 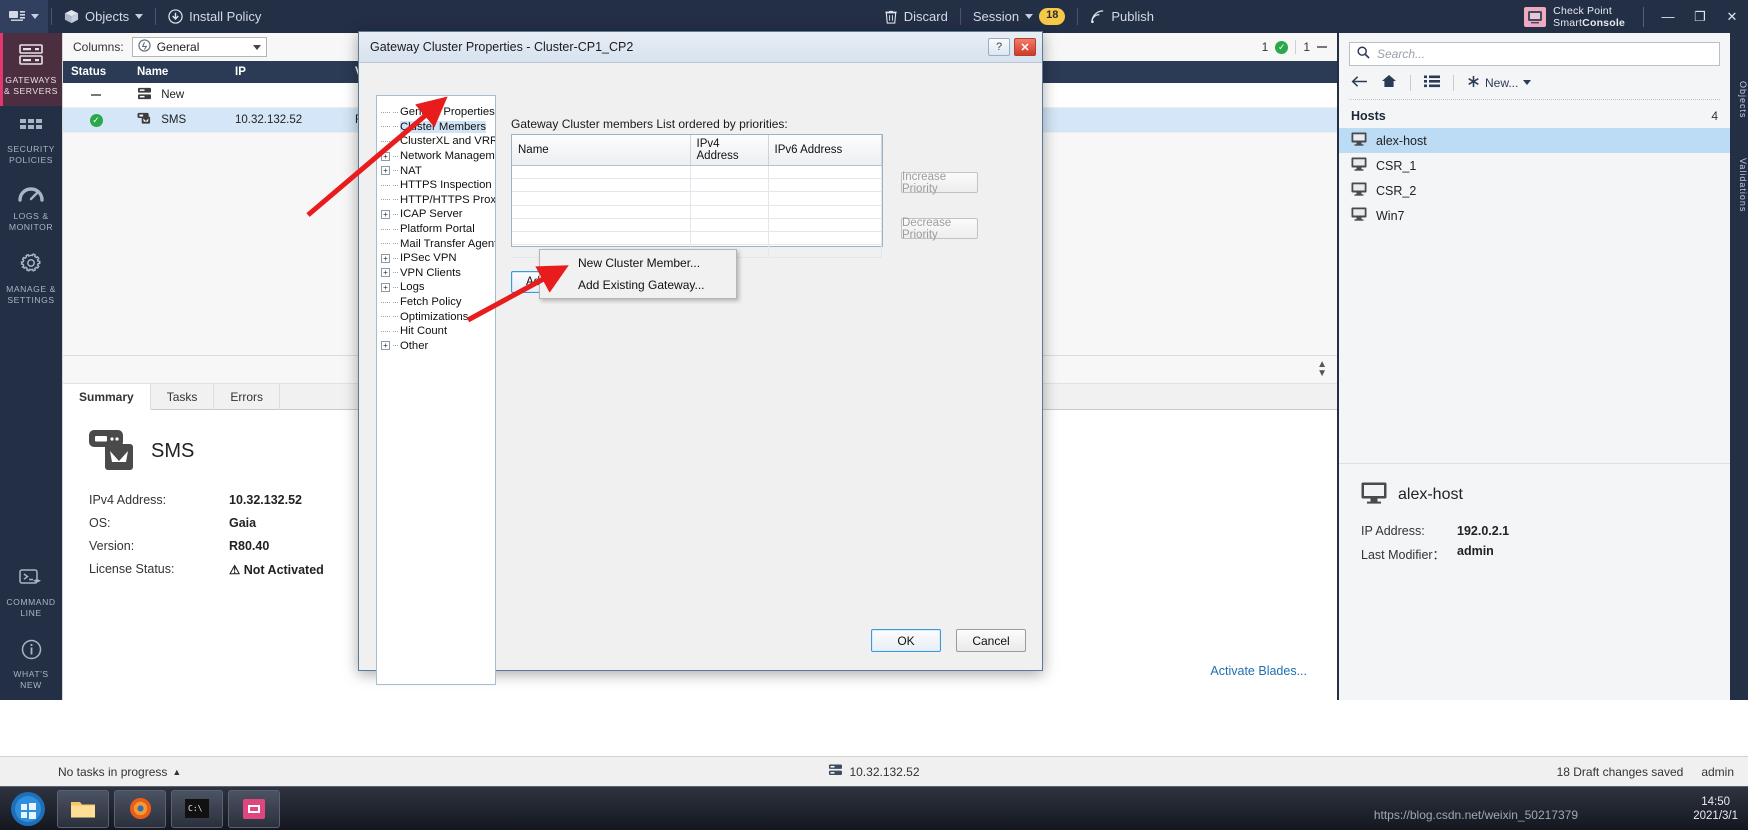 What do you see at coordinates (1534, 140) in the screenshot?
I see `list-item: alex-host` at bounding box center [1534, 140].